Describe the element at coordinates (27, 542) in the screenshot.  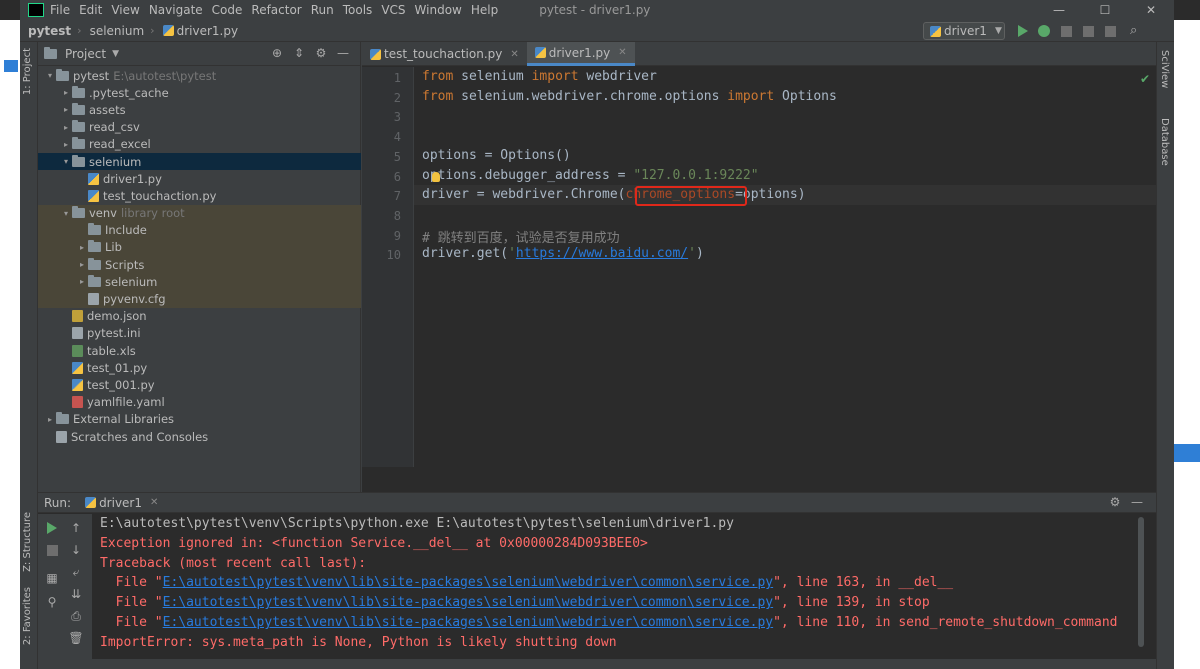
I see `tab-structure: Z: Structure` at that location.